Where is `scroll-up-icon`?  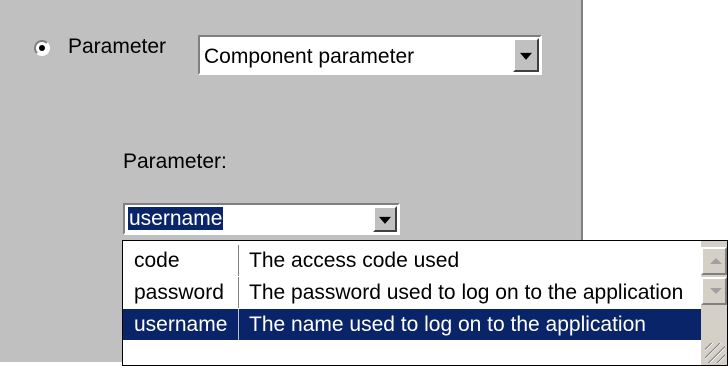
scroll-up-icon is located at coordinates (716, 261).